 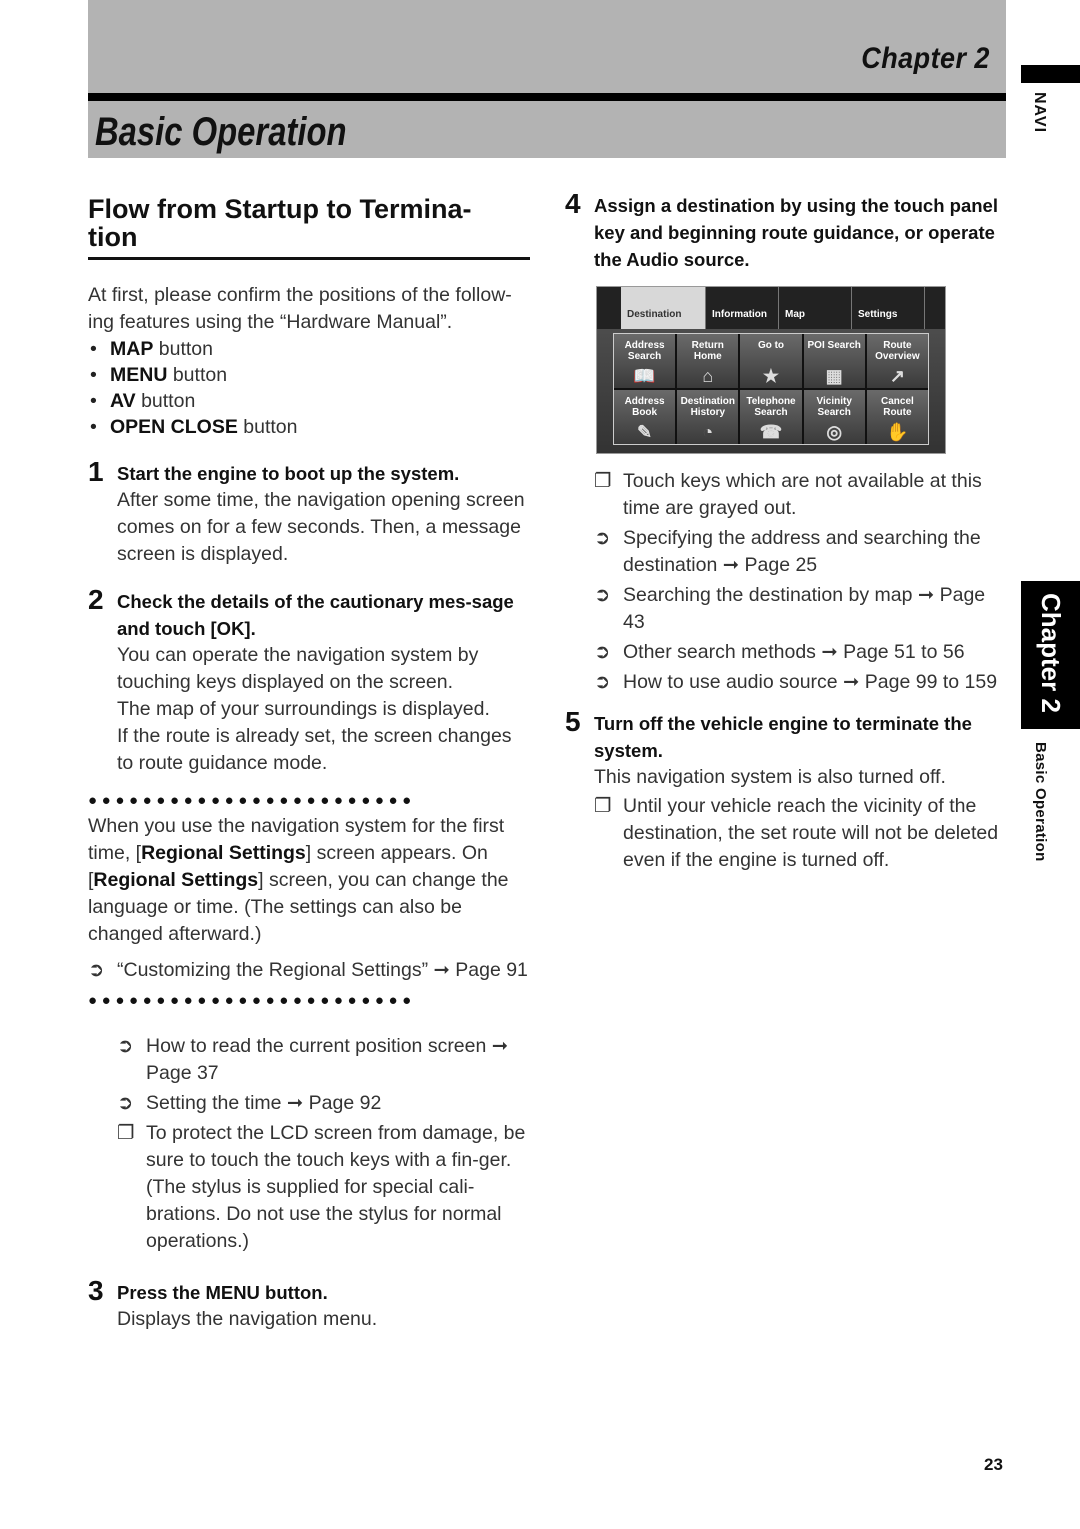 I want to click on cross-reference: ➲ Other search methods ➞ Page 51 to 56, so click(x=802, y=652).